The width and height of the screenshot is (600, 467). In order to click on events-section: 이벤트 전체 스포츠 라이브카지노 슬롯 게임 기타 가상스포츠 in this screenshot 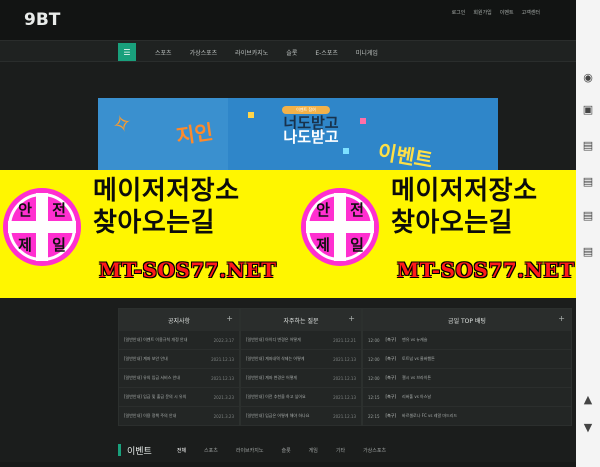, I will do `click(348, 450)`.